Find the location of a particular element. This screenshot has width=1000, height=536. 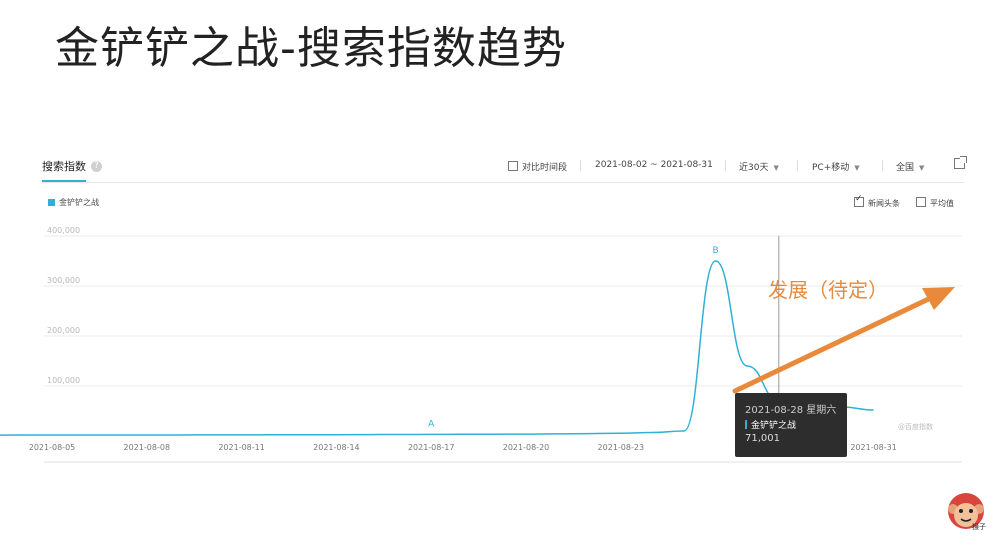

x-tick-label: 2021-08-23 is located at coordinates (621, 447).